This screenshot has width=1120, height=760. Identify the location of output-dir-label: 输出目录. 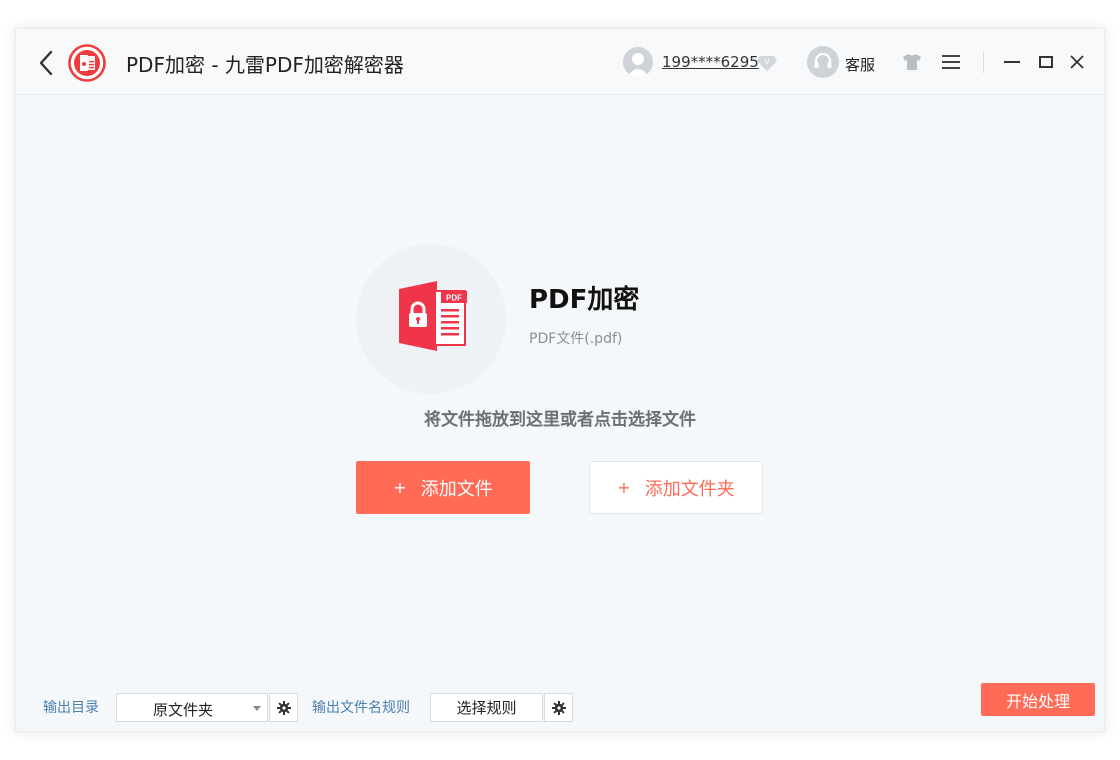
(71, 708).